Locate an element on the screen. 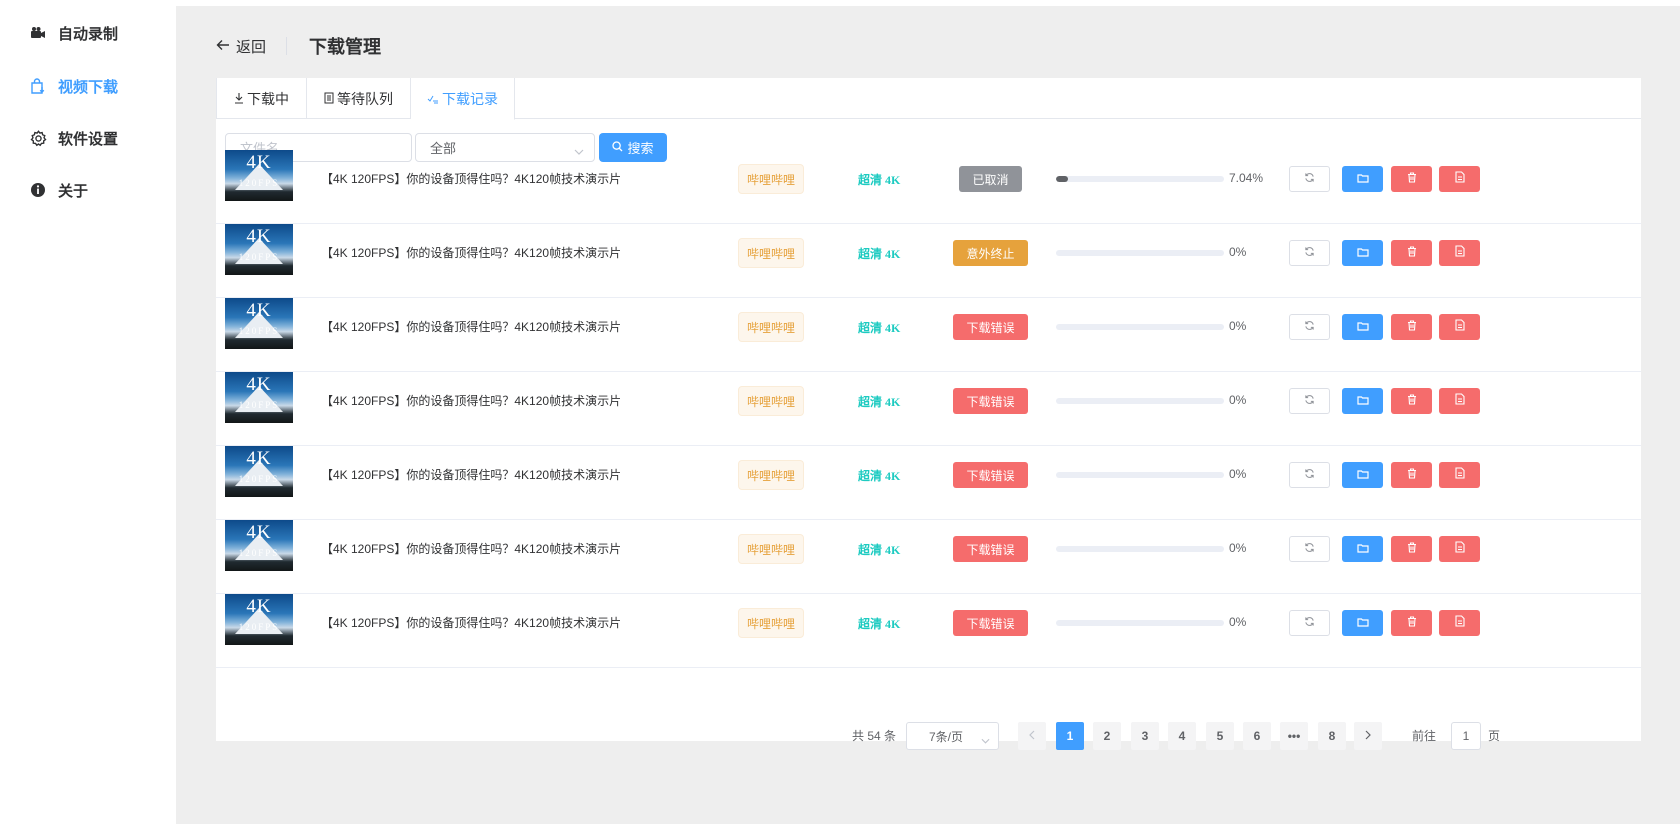  sidebar-item-label: 视频下载 is located at coordinates (88, 87).